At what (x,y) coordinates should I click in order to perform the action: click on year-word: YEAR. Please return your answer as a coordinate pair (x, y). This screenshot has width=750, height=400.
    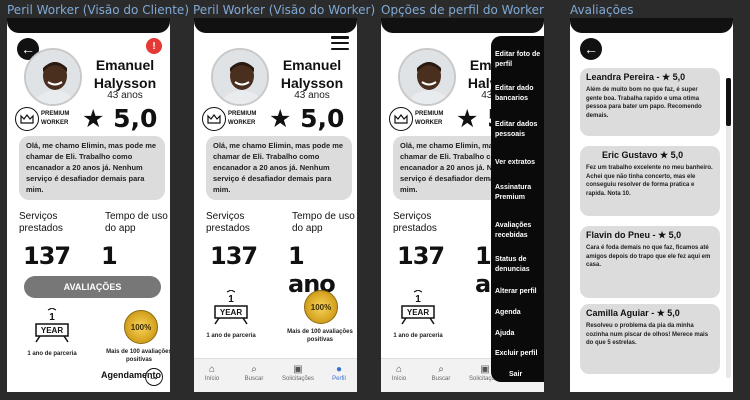
    Looking at the image, I should click on (52, 330).